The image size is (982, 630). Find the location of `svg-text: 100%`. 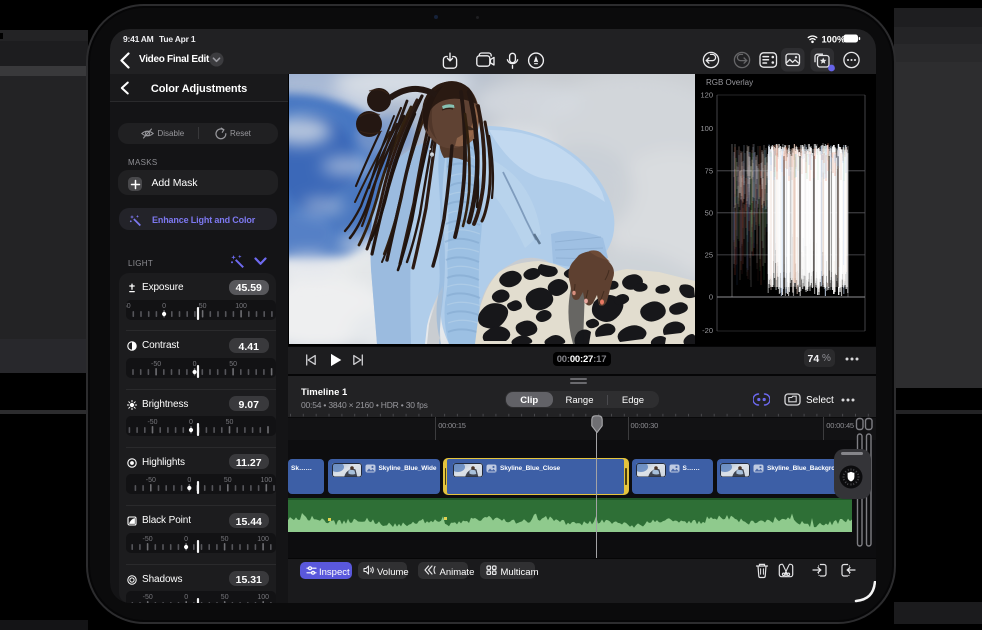

svg-text: 100% is located at coordinates (834, 39).